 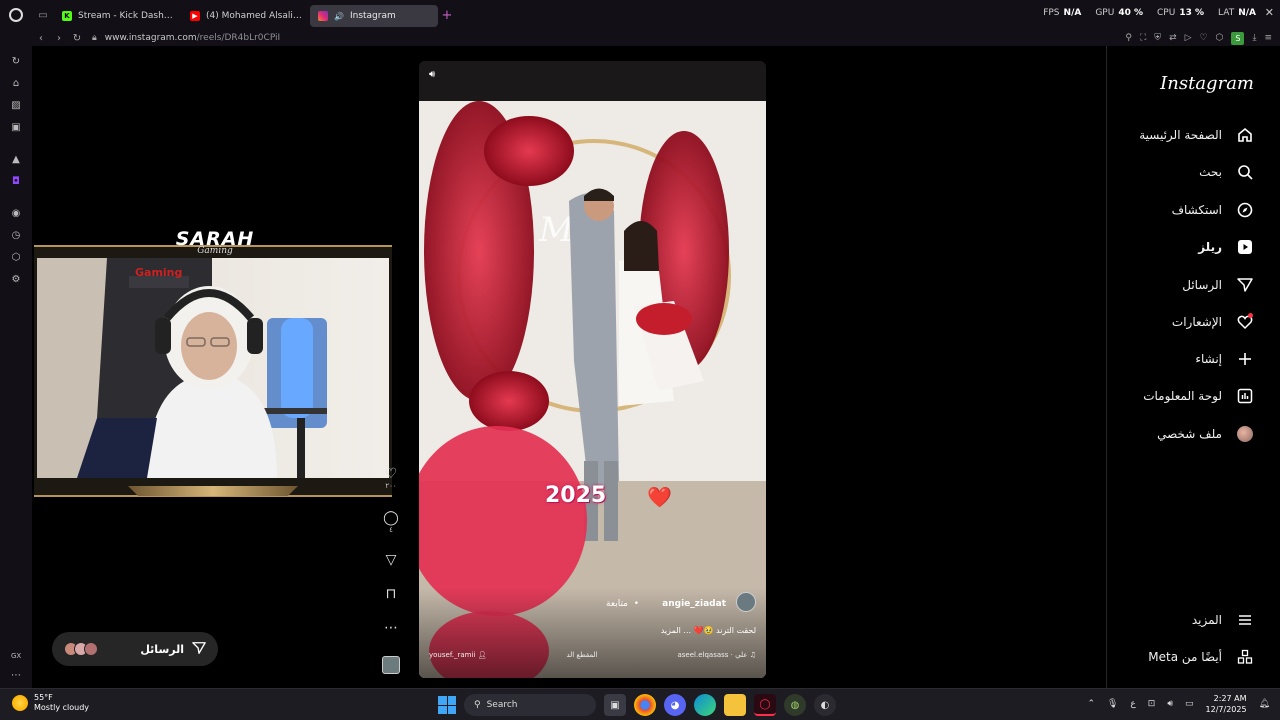 What do you see at coordinates (1198, 38) in the screenshot?
I see `address-bar-tools: ⚲ ⛶ ⛨ ⇄ ▷ ♡ ⬡ S ⤓ ≡` at bounding box center [1198, 38].